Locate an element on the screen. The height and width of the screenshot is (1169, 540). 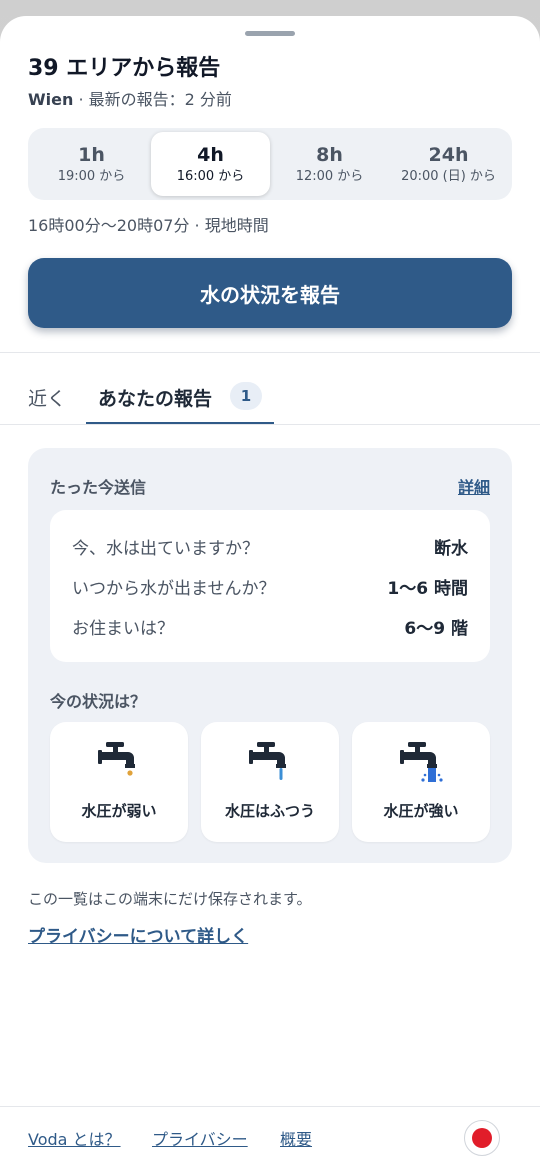
pressure-normal-label: 水圧はふつう is located at coordinates (269, 811).